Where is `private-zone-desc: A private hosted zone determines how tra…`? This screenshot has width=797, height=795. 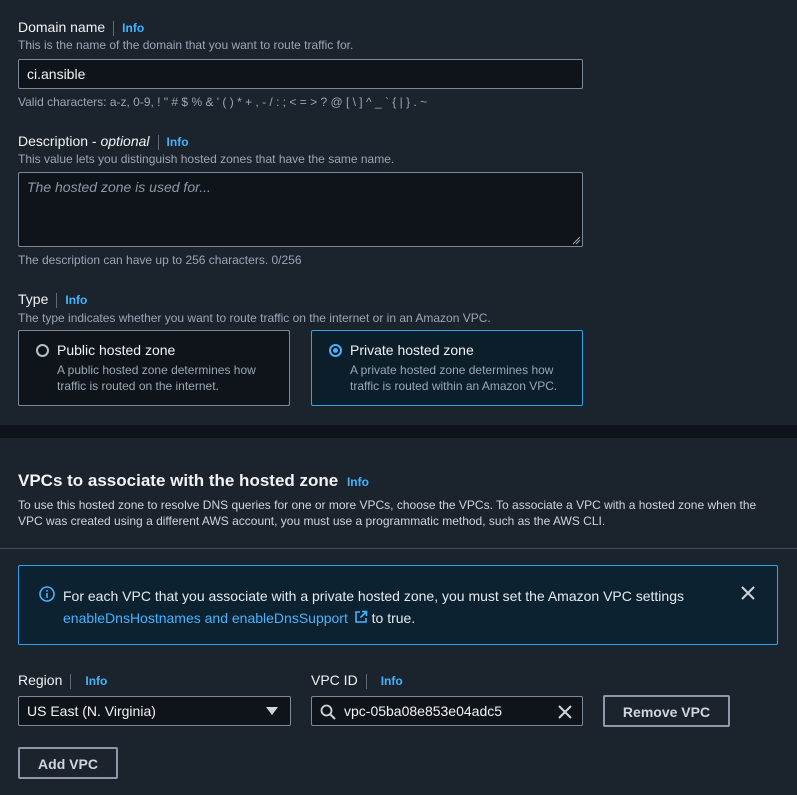
private-zone-desc: A private hosted zone determines how tra… is located at coordinates (454, 378).